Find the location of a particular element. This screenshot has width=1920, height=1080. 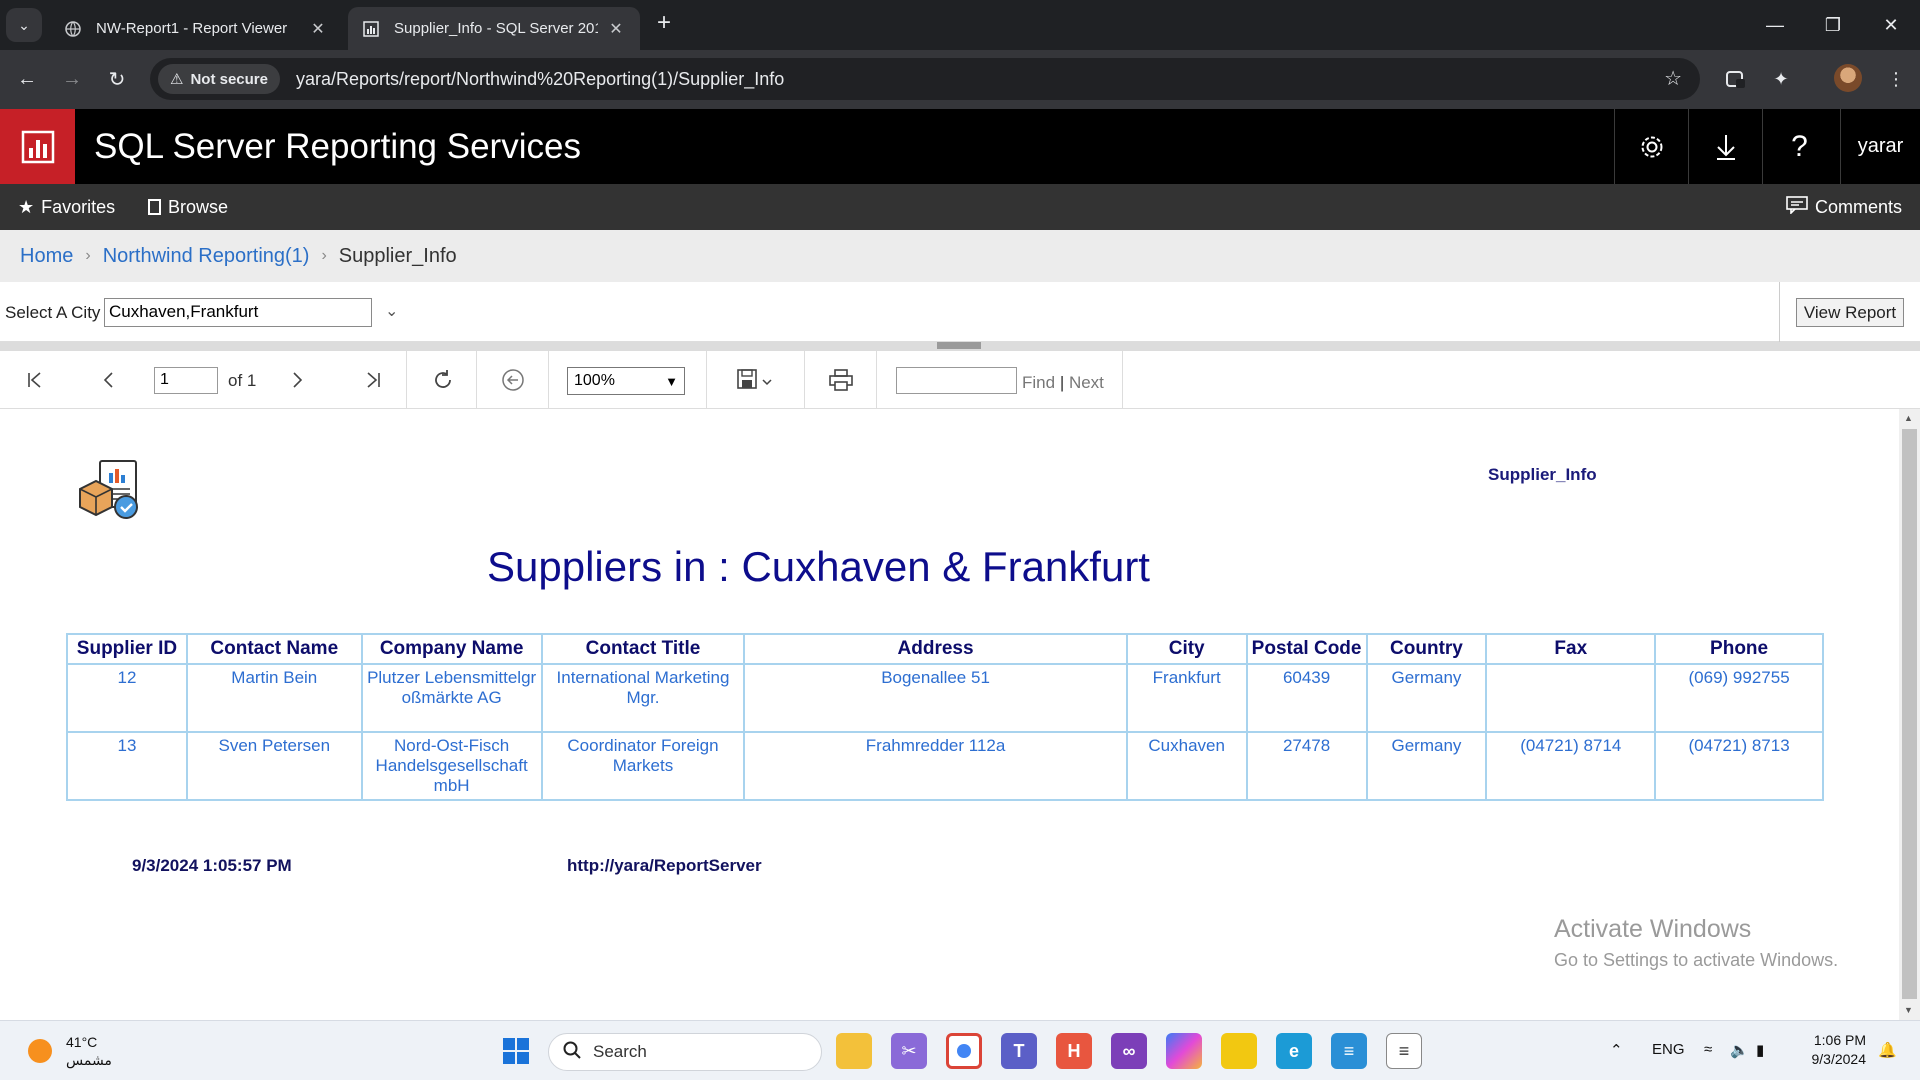

more-menu-icon: ⋮ is located at coordinates (1896, 79).